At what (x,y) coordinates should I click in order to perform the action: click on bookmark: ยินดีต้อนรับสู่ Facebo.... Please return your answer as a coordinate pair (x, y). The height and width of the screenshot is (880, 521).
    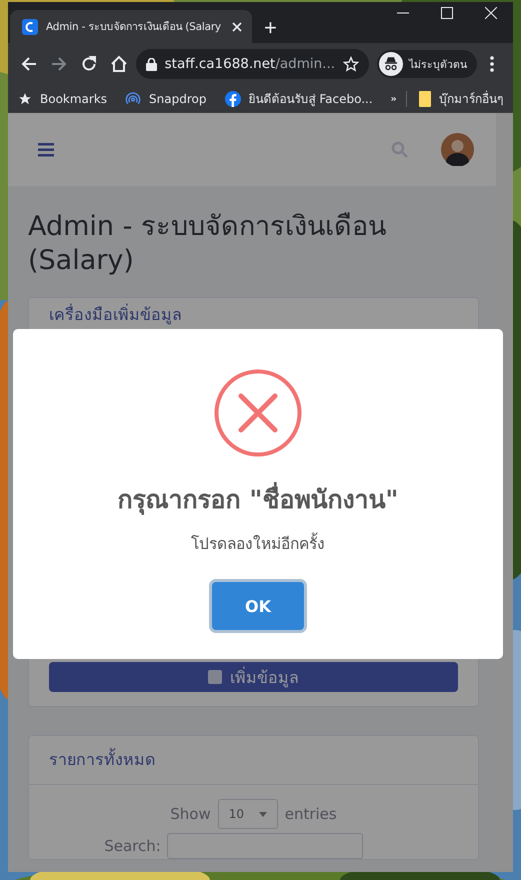
    Looking at the image, I should click on (298, 98).